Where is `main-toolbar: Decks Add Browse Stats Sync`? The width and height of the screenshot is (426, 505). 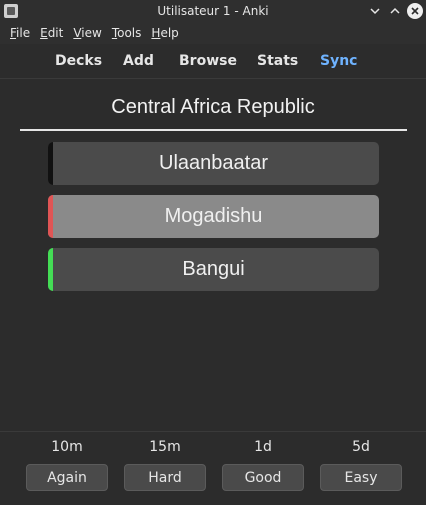 main-toolbar: Decks Add Browse Stats Sync is located at coordinates (213, 61).